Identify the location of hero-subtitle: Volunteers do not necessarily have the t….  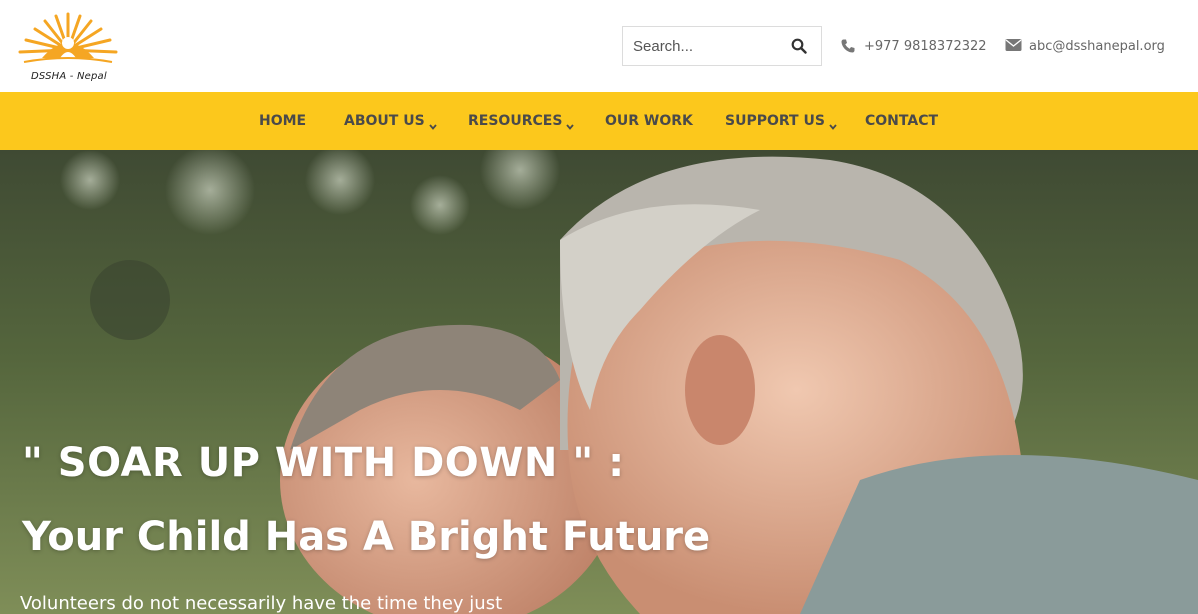
(261, 603).